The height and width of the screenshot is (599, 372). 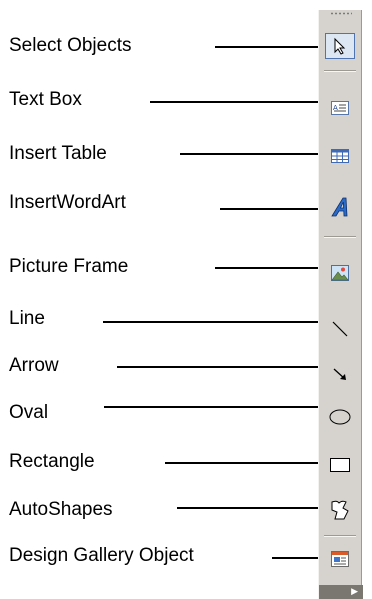 I want to click on leader-line-arrow, so click(x=218, y=367).